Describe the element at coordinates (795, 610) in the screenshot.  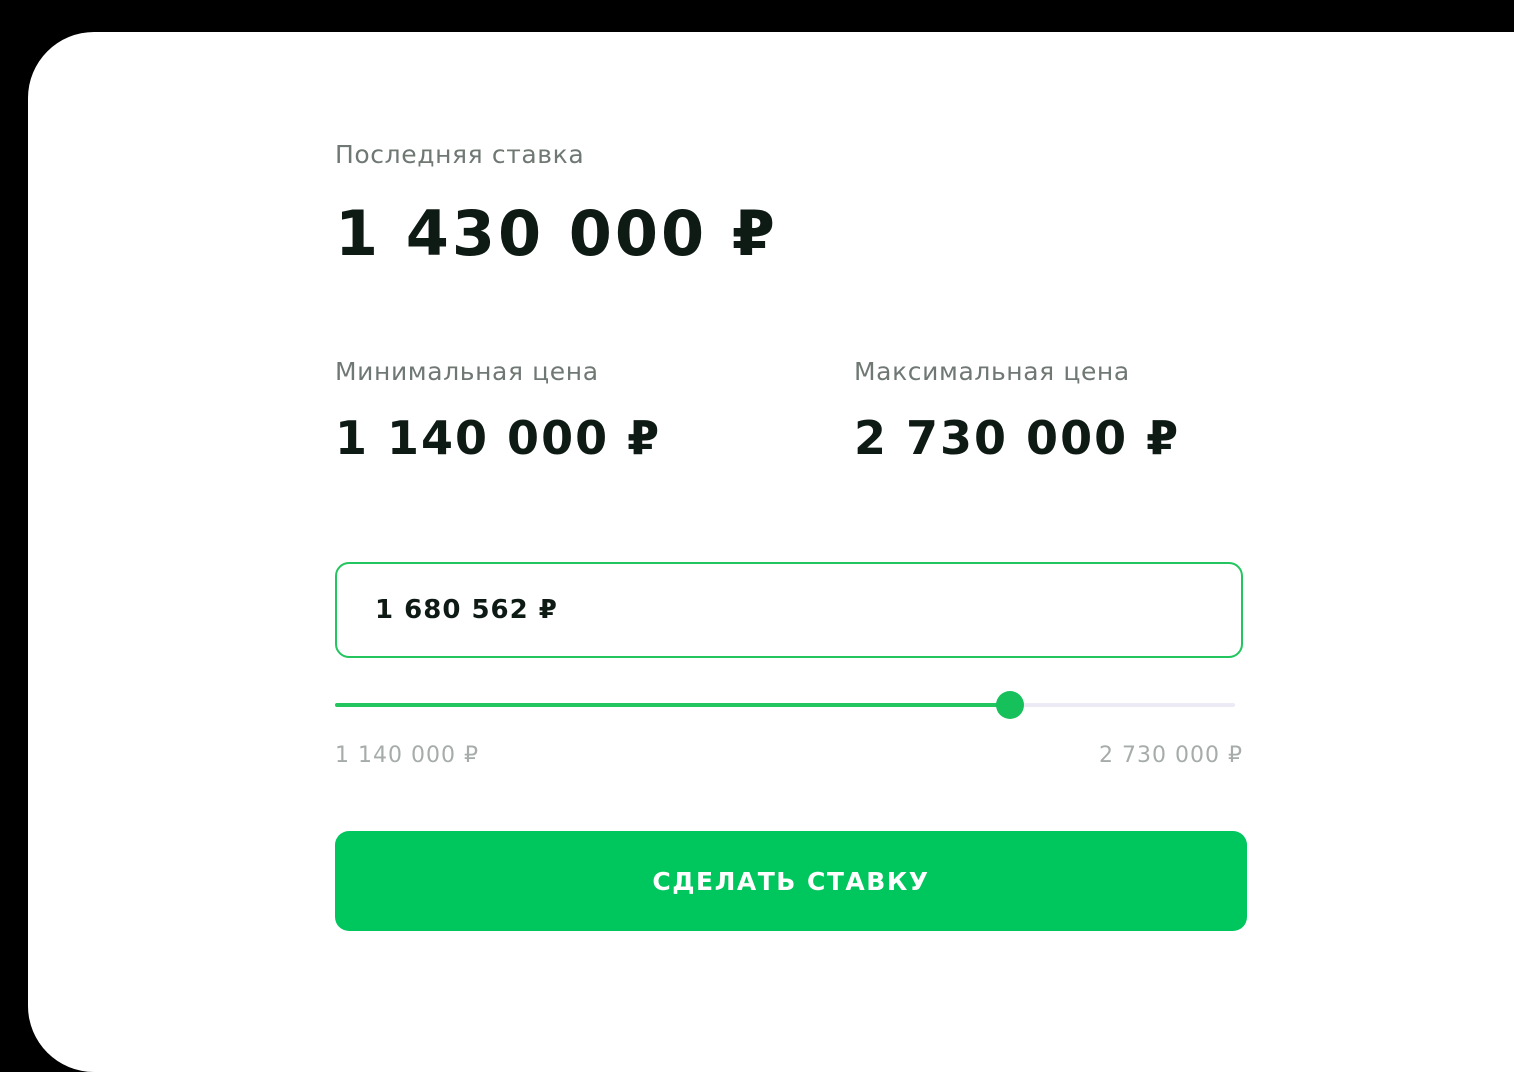
I see `bid-amount-input` at that location.